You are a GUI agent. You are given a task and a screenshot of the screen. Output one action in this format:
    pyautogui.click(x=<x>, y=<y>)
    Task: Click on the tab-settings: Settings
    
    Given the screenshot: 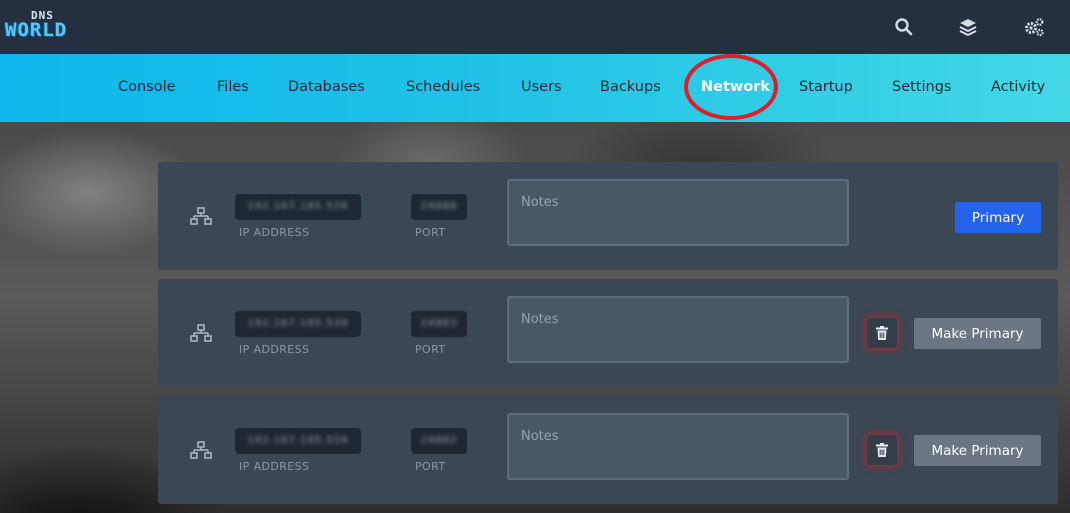 What is the action you would take?
    pyautogui.click(x=921, y=87)
    